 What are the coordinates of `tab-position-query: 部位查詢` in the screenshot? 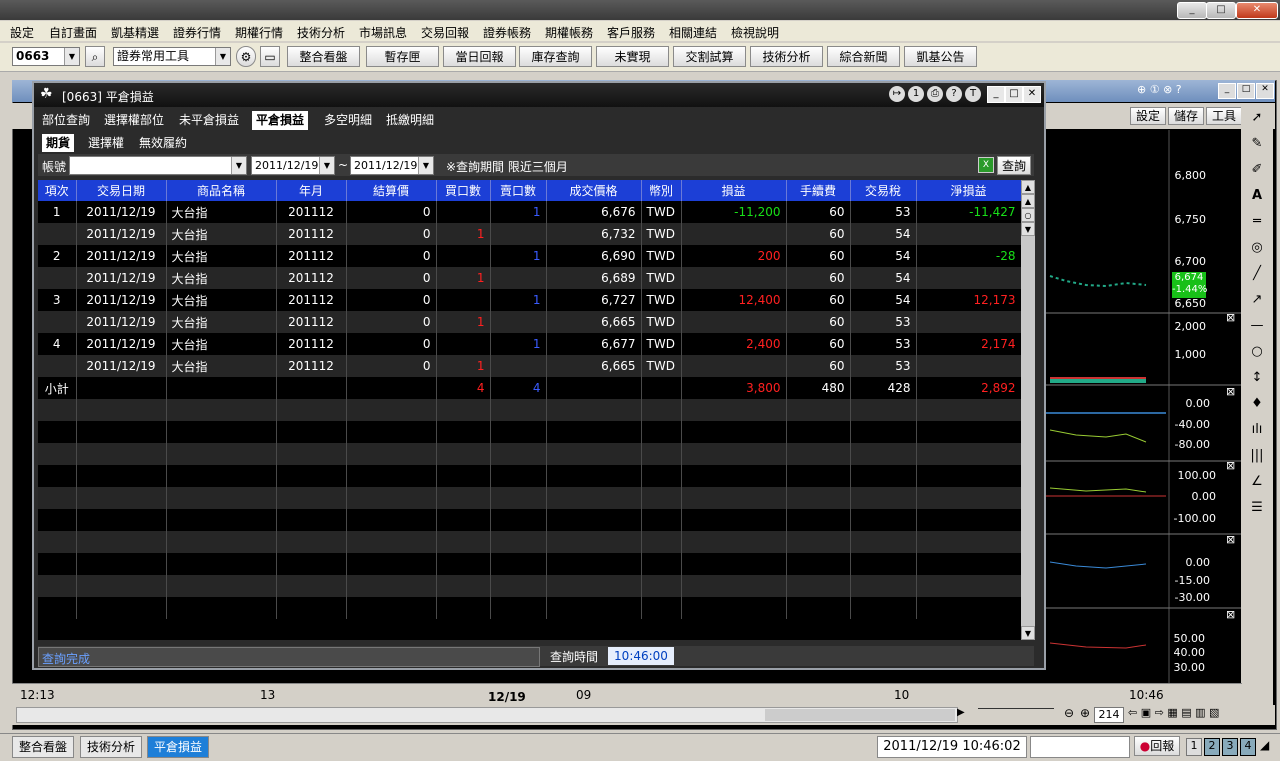 It's located at (66, 120).